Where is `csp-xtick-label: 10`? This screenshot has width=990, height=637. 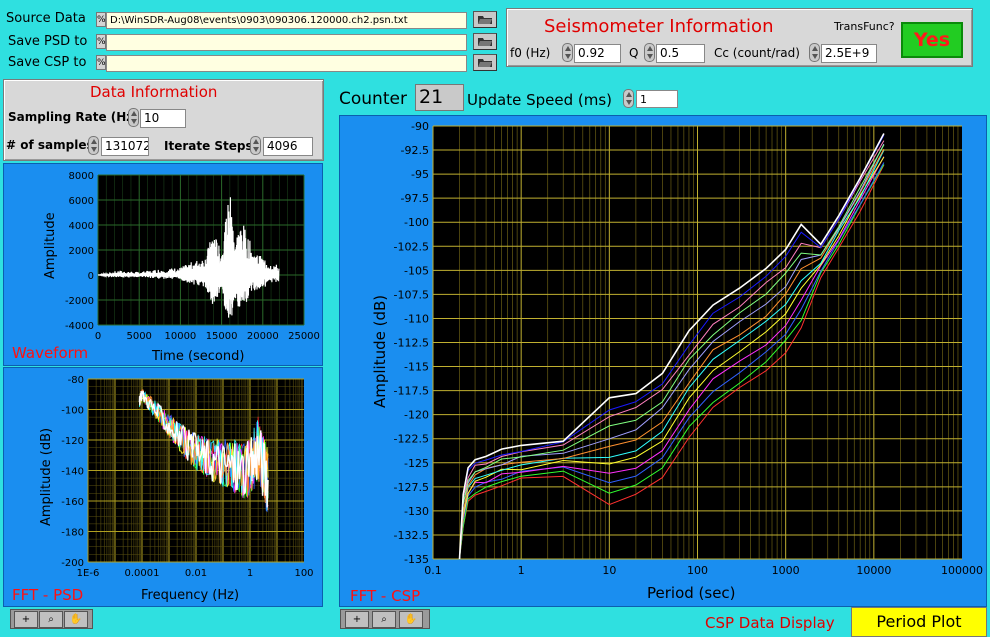 csp-xtick-label: 10 is located at coordinates (609, 570).